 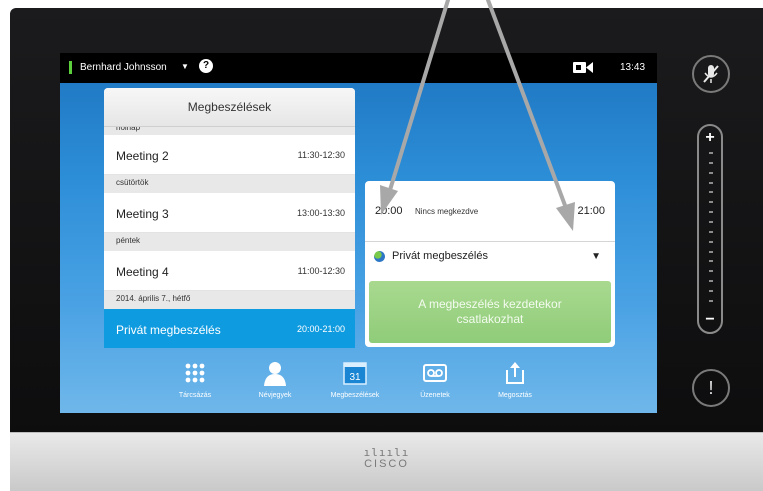 I want to click on dock-label: Megbeszélések, so click(x=355, y=395).